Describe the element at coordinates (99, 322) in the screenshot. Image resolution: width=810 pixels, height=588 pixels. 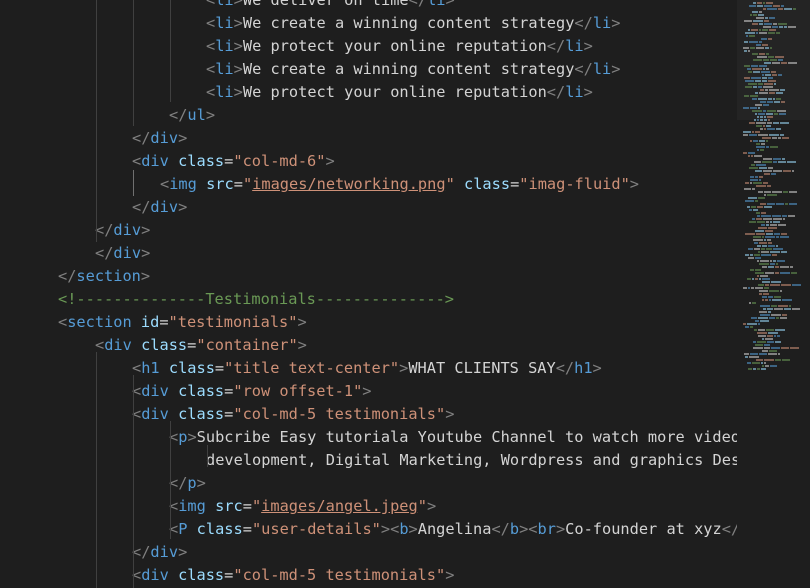
I see `code-token: section` at that location.